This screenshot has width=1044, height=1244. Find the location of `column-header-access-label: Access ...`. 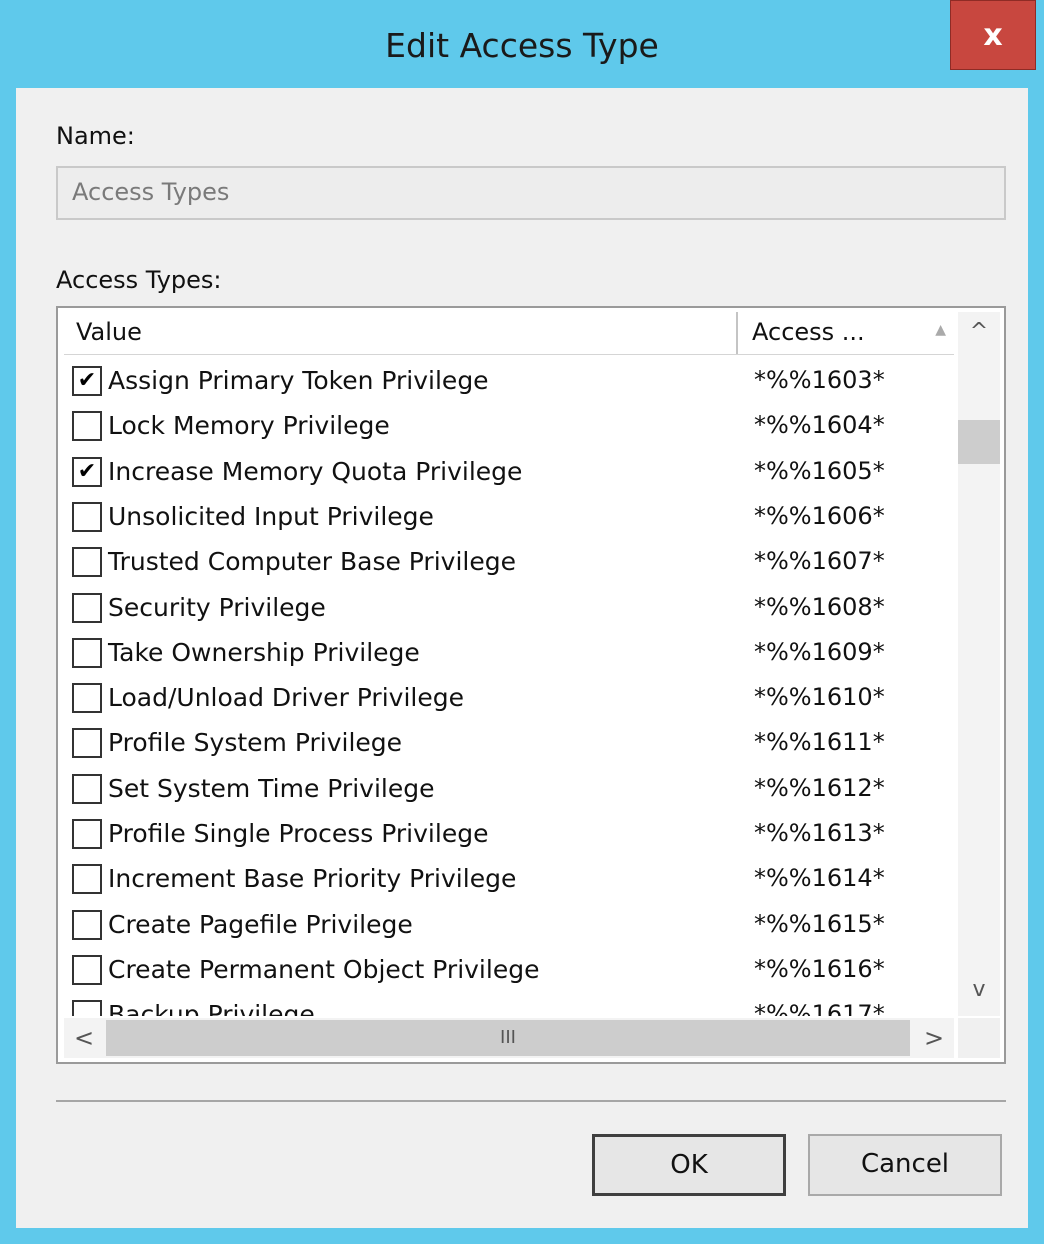

column-header-access-label: Access ... is located at coordinates (808, 332).